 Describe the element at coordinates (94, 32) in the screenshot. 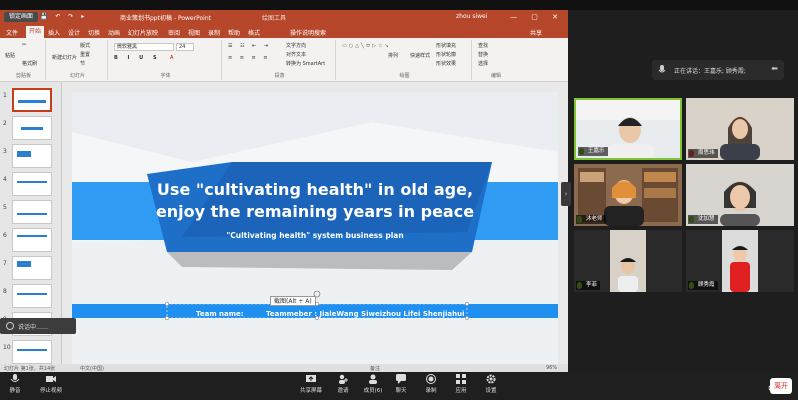

I see `tab-transitions: 切换` at that location.